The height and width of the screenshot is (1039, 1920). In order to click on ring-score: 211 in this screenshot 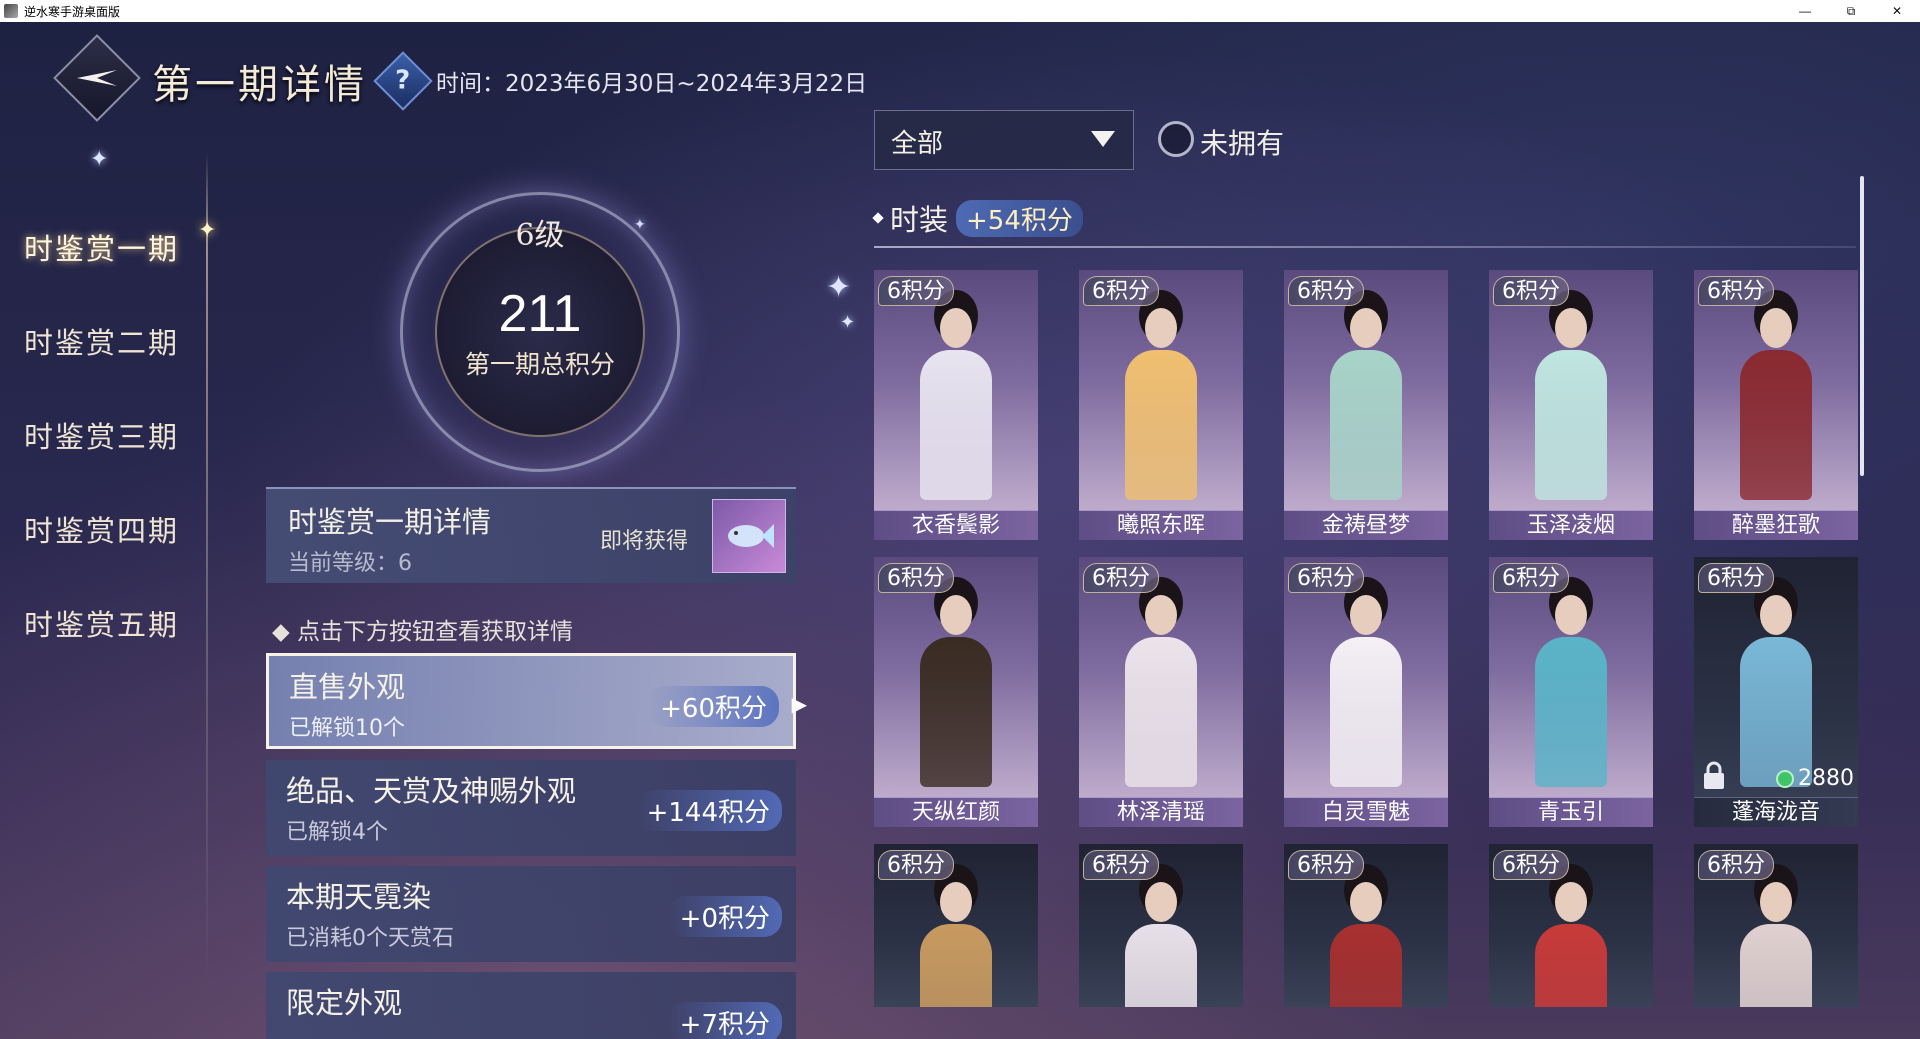, I will do `click(540, 314)`.